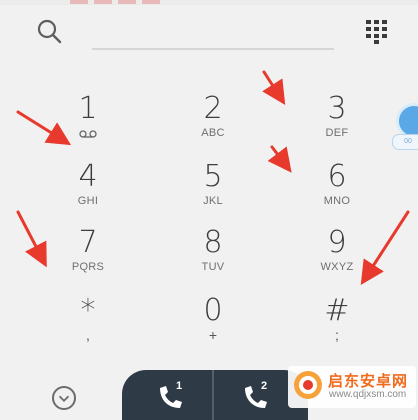  I want to click on dial-key-letters: TUV, so click(213, 267).